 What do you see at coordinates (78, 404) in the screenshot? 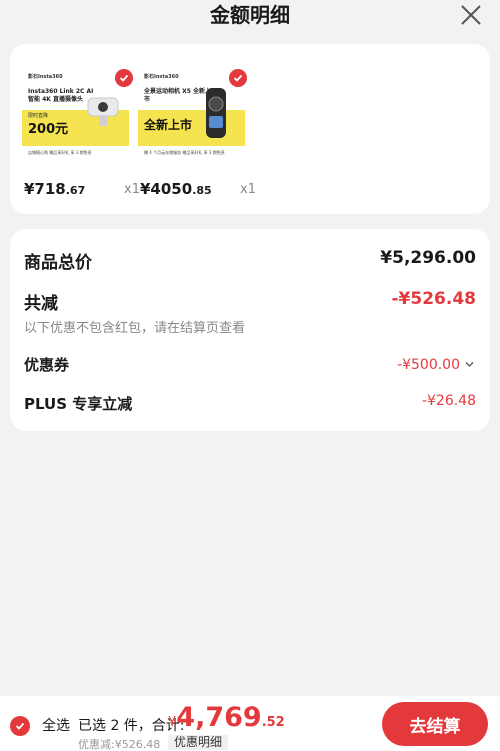
I see `plus-label: PLUS 专享立减` at bounding box center [78, 404].